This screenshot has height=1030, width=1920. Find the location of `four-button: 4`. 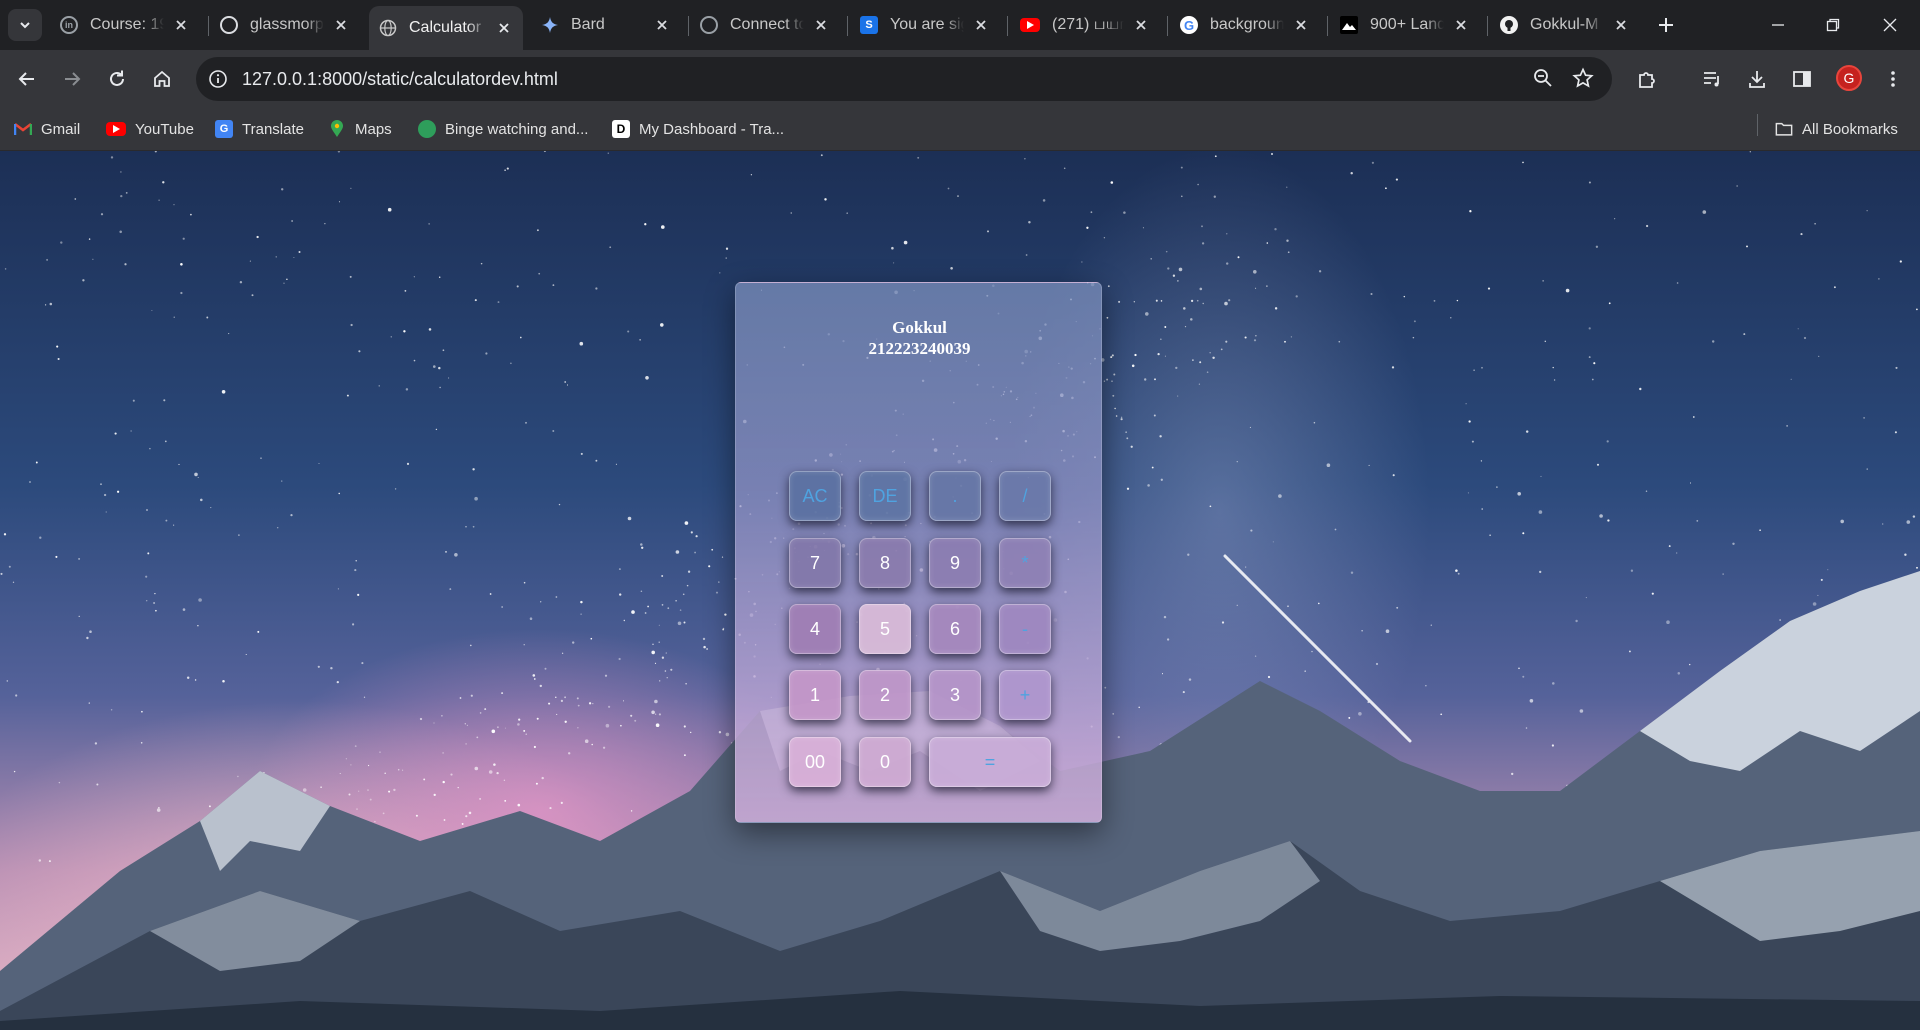

four-button: 4 is located at coordinates (815, 629).